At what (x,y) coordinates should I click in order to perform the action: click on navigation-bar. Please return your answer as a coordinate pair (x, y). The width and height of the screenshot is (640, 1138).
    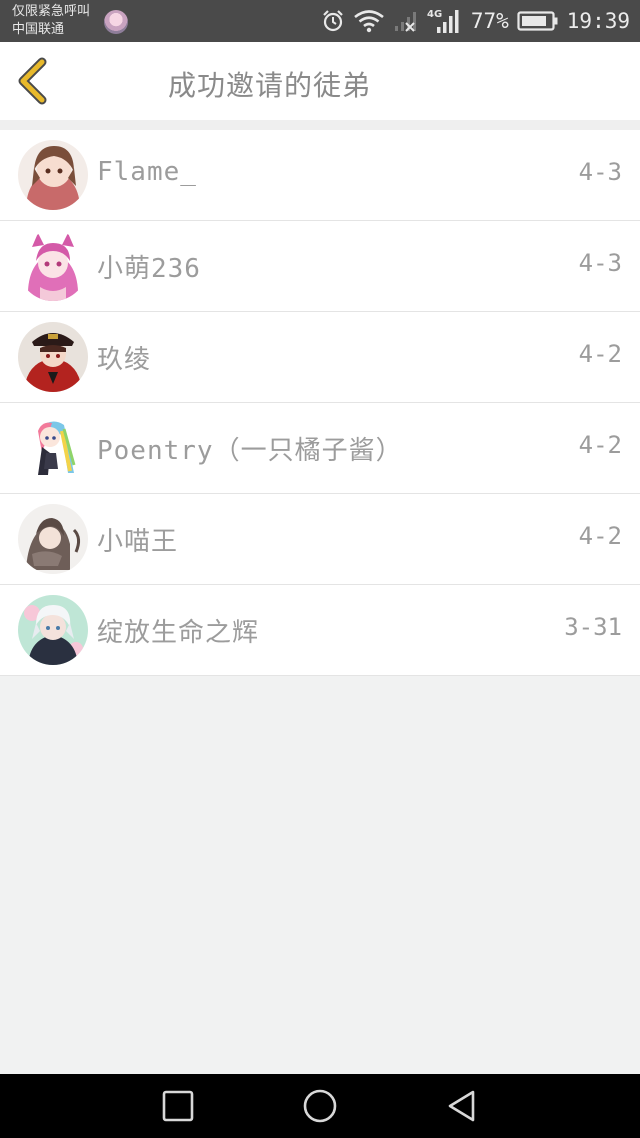
    Looking at the image, I should click on (320, 1106).